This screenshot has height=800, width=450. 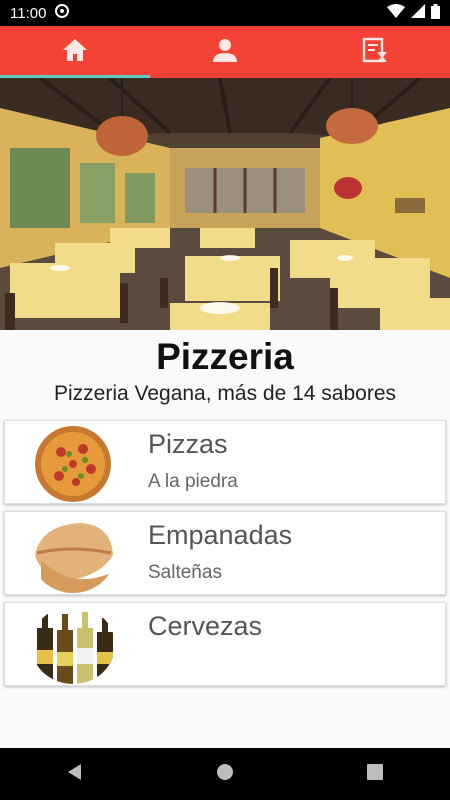 I want to click on signal-icon, so click(x=418, y=13).